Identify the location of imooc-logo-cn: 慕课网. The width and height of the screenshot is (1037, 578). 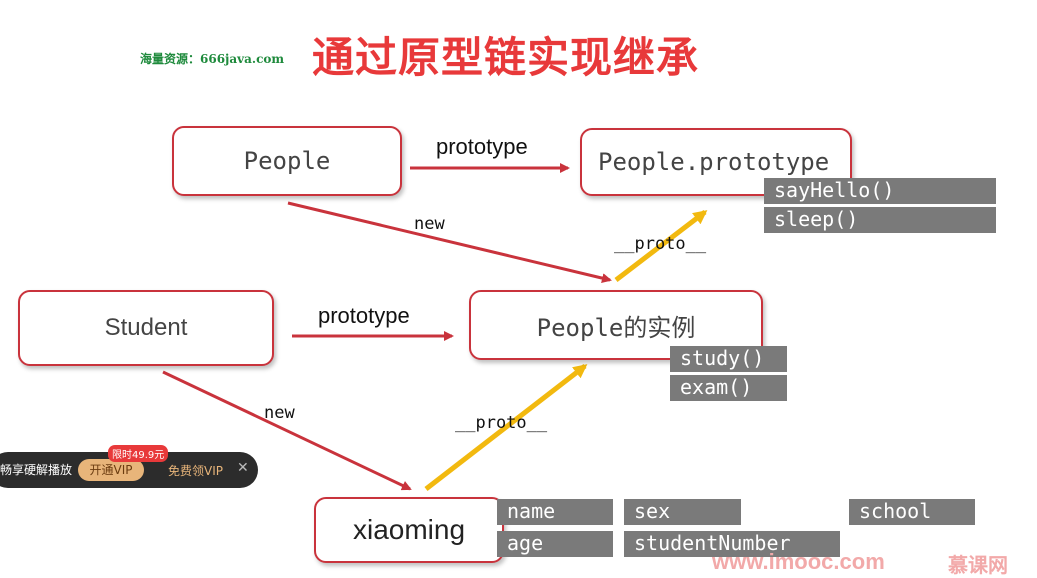
(978, 565).